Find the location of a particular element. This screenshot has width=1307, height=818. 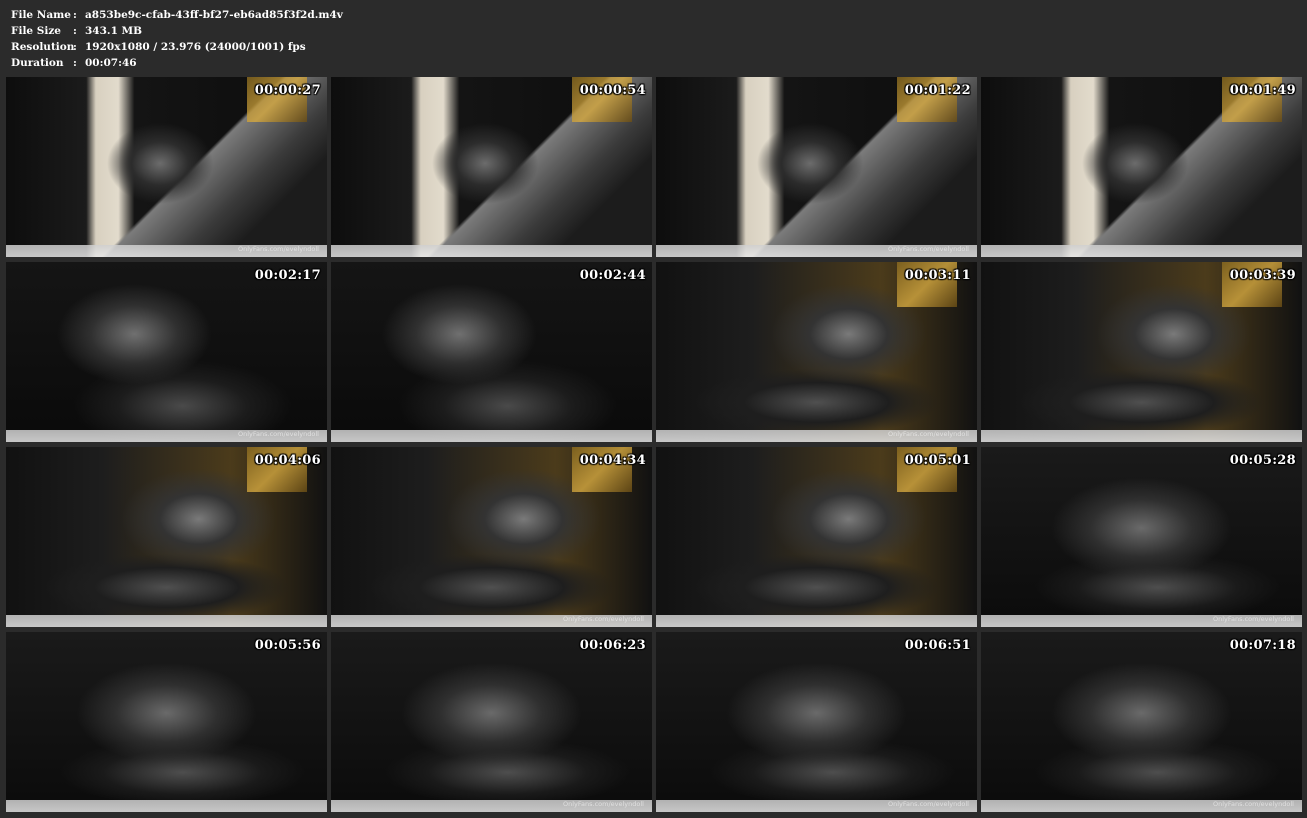

video-thumbnail: 00:05:56 is located at coordinates (166, 722).